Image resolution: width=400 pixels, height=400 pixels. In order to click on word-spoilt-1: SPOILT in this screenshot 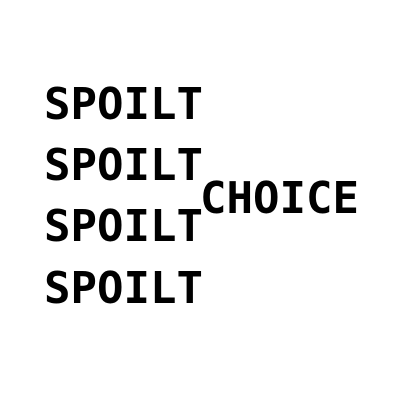, I will do `click(123, 104)`.